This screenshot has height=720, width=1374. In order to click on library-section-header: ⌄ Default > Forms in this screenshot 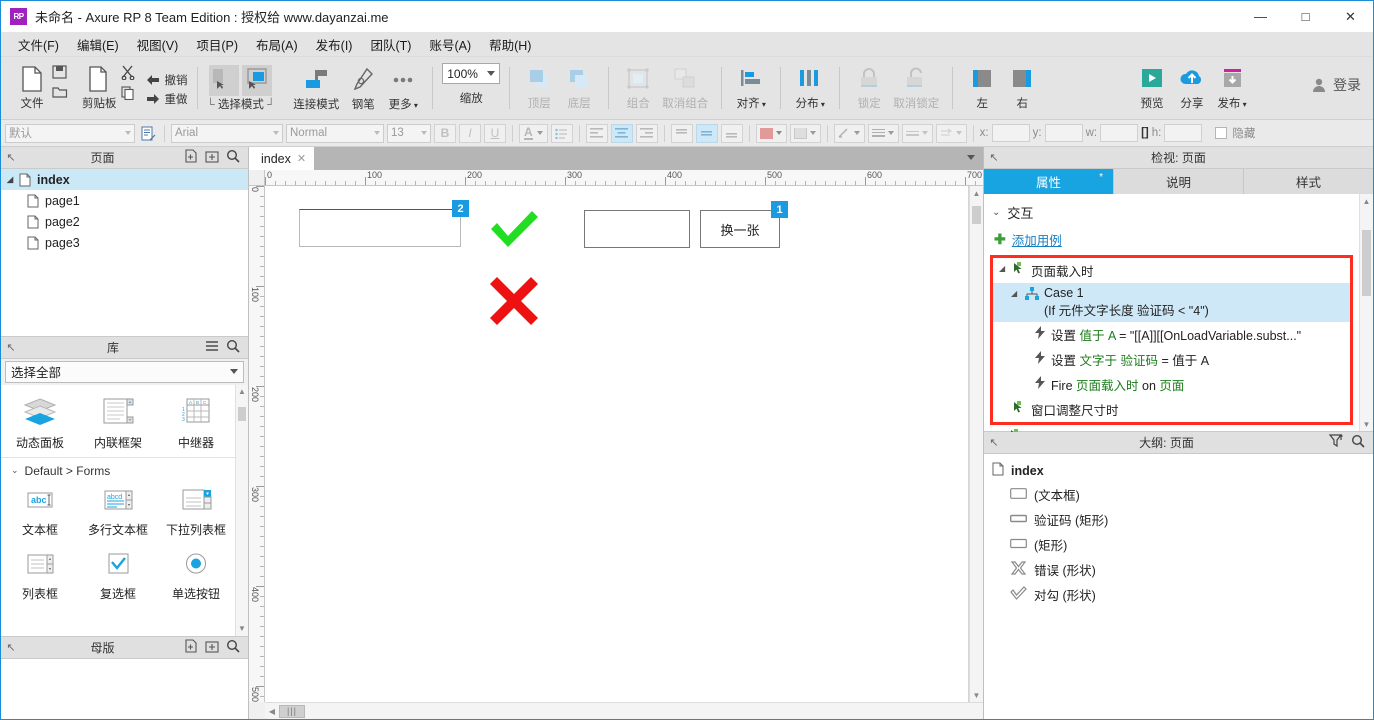, I will do `click(118, 468)`.